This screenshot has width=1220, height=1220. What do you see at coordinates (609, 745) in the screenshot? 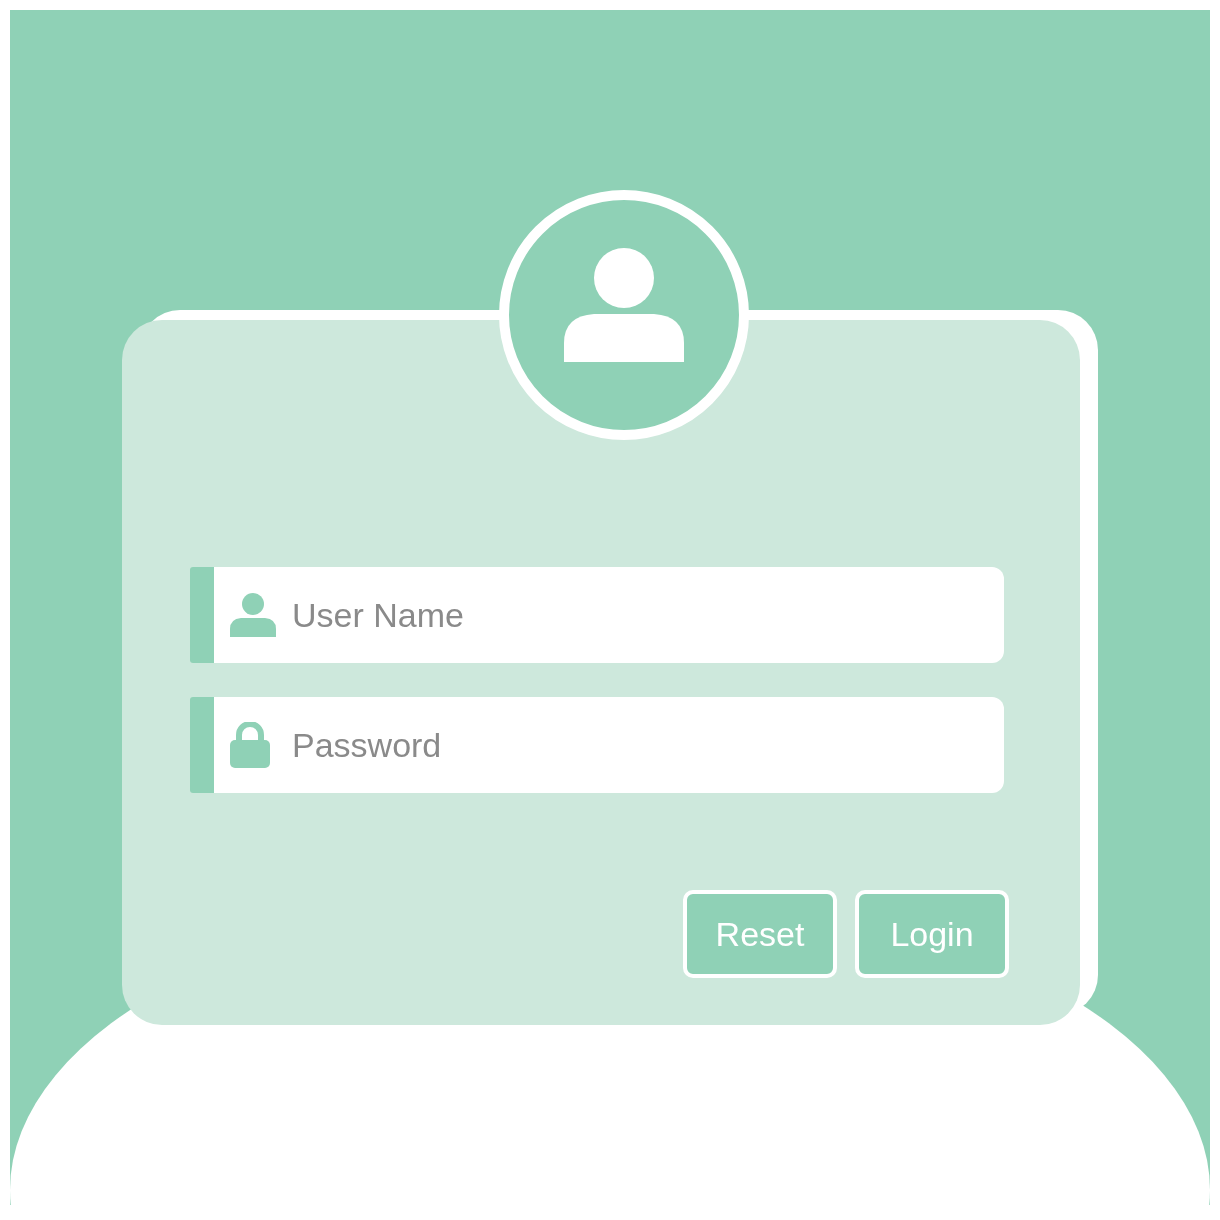
I see `password-field: Password` at bounding box center [609, 745].